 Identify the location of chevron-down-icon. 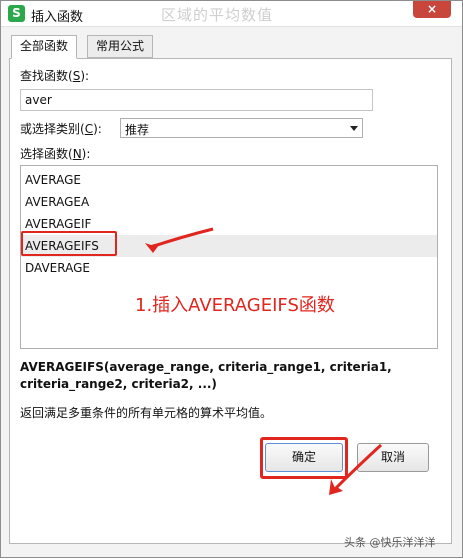
(354, 128).